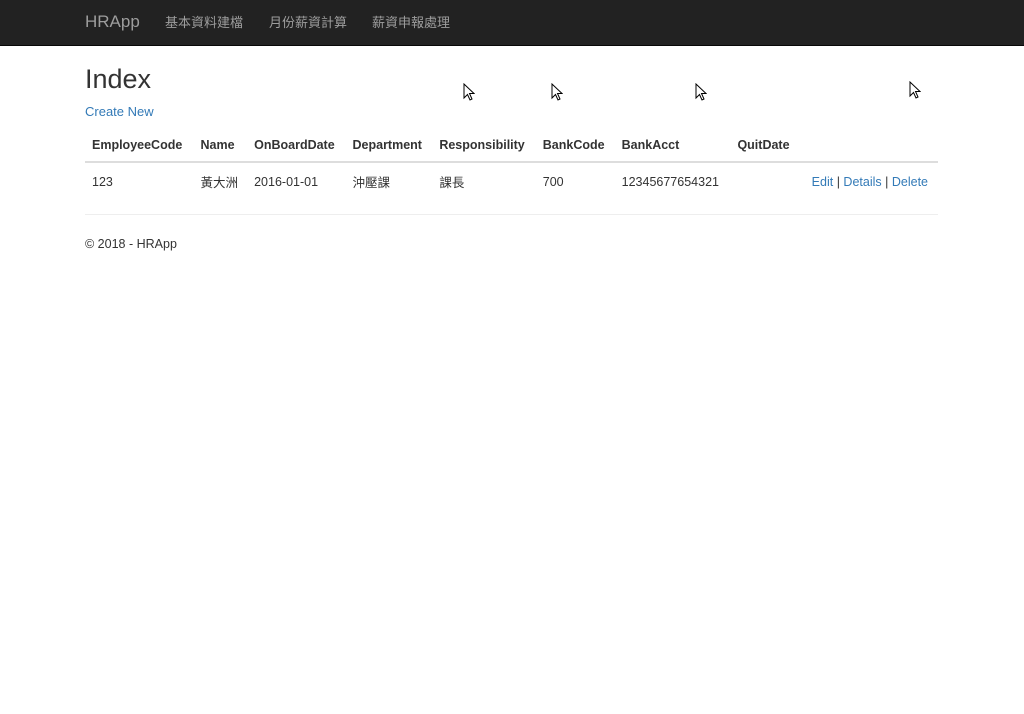 The height and width of the screenshot is (714, 1024). I want to click on header-responsibility: Responsibility, so click(484, 146).